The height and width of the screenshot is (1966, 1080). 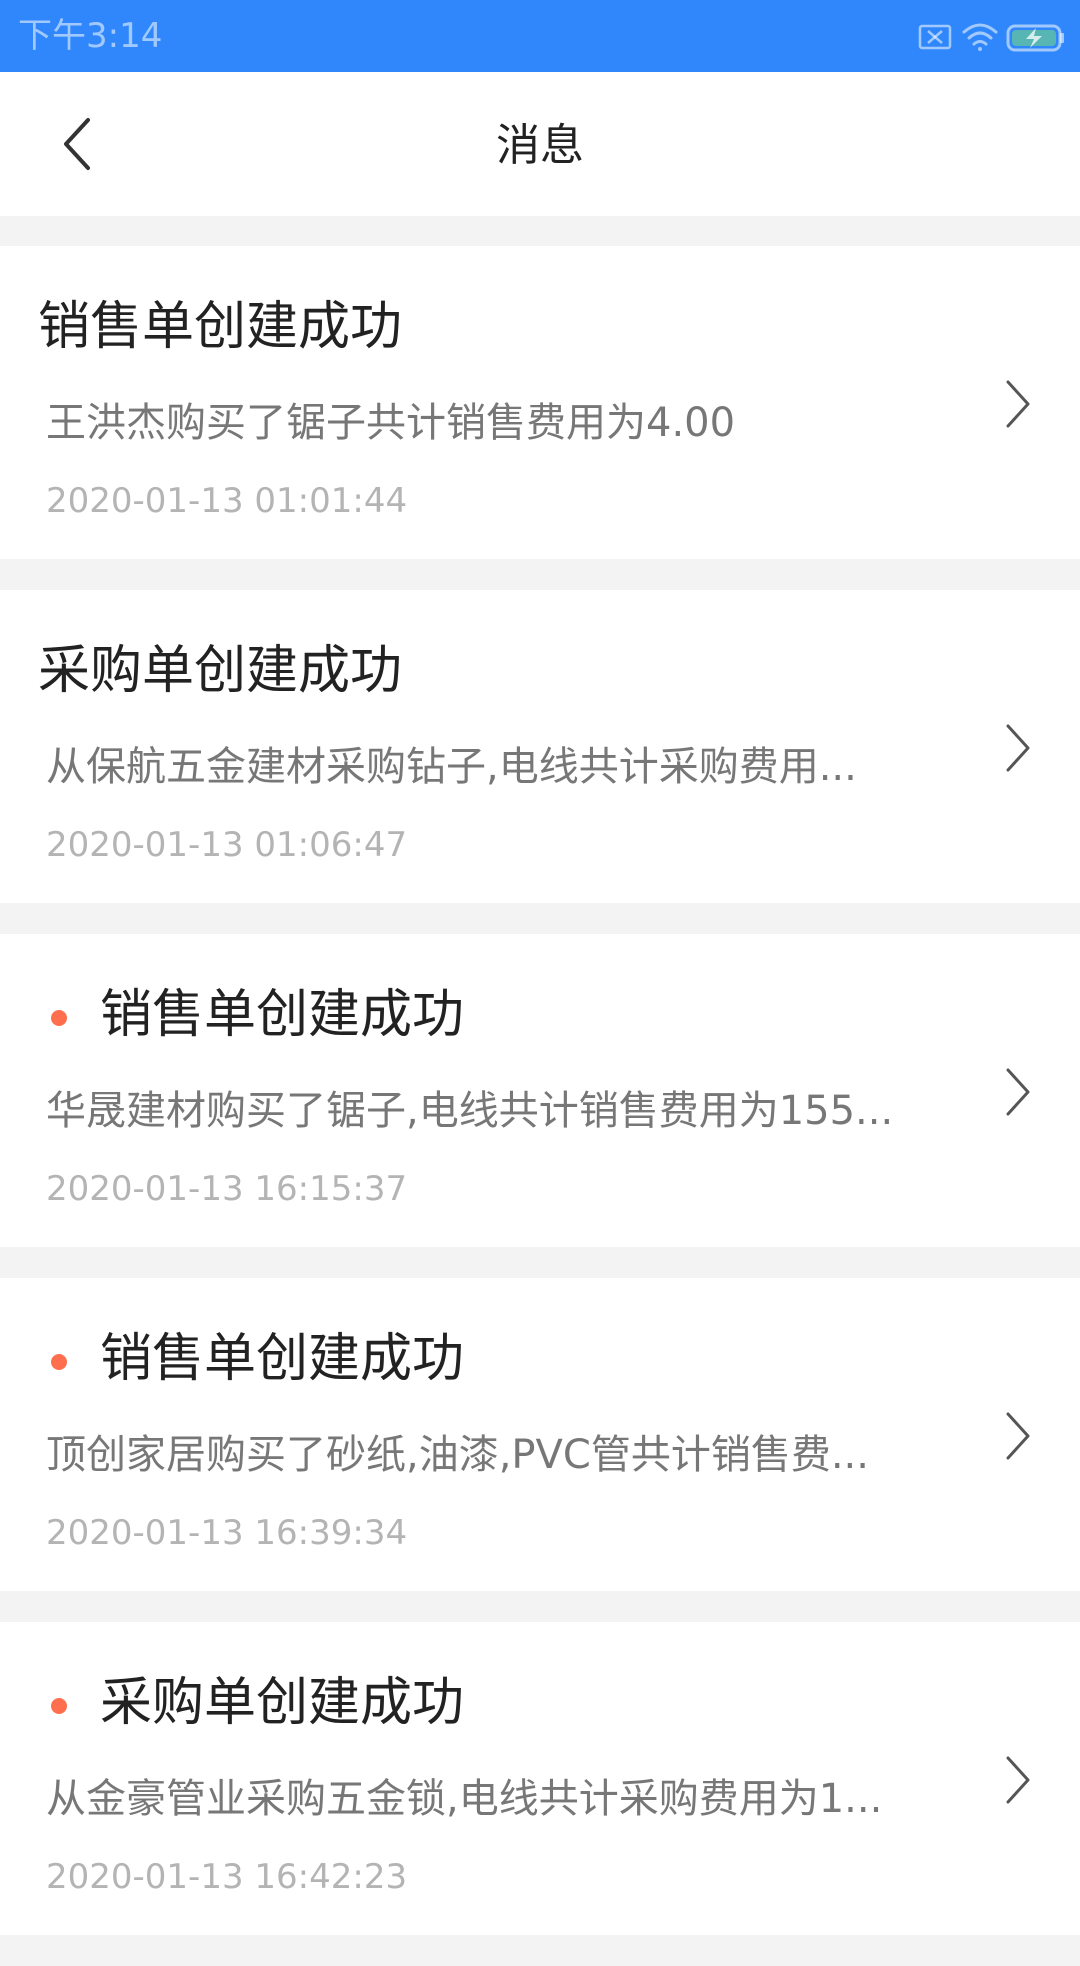 I want to click on page-title: 消息, so click(x=540, y=145).